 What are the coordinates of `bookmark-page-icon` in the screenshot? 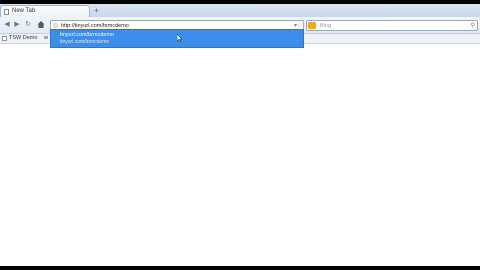 It's located at (4, 38).